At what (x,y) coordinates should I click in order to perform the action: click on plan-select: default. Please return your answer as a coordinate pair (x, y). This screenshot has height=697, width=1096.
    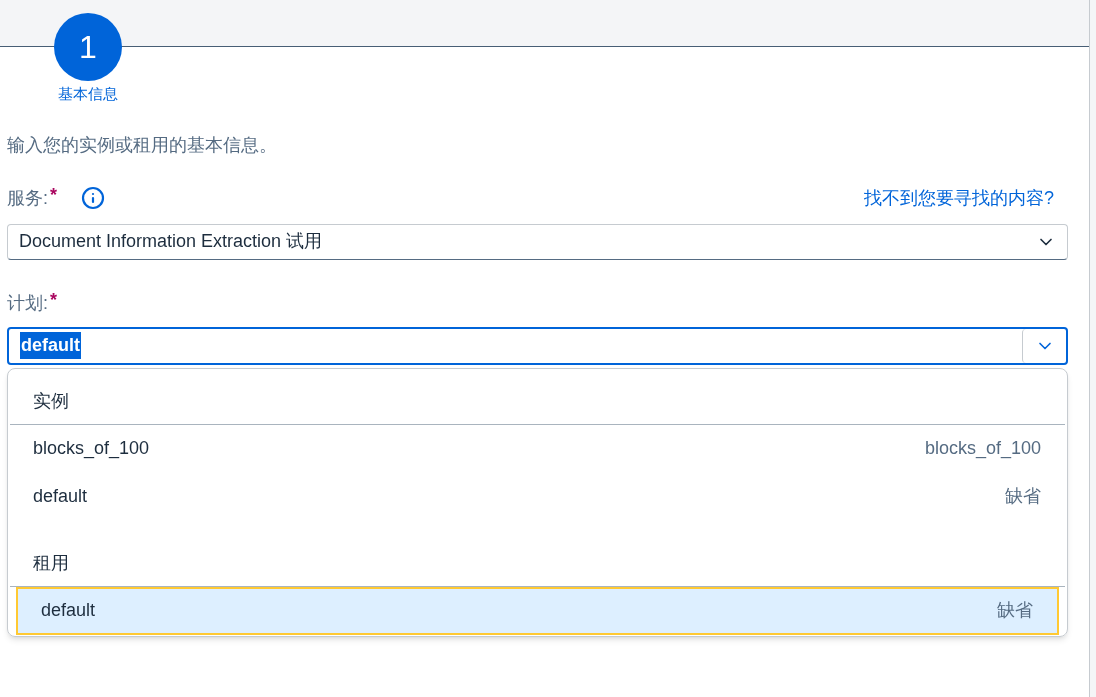
    Looking at the image, I should click on (537, 345).